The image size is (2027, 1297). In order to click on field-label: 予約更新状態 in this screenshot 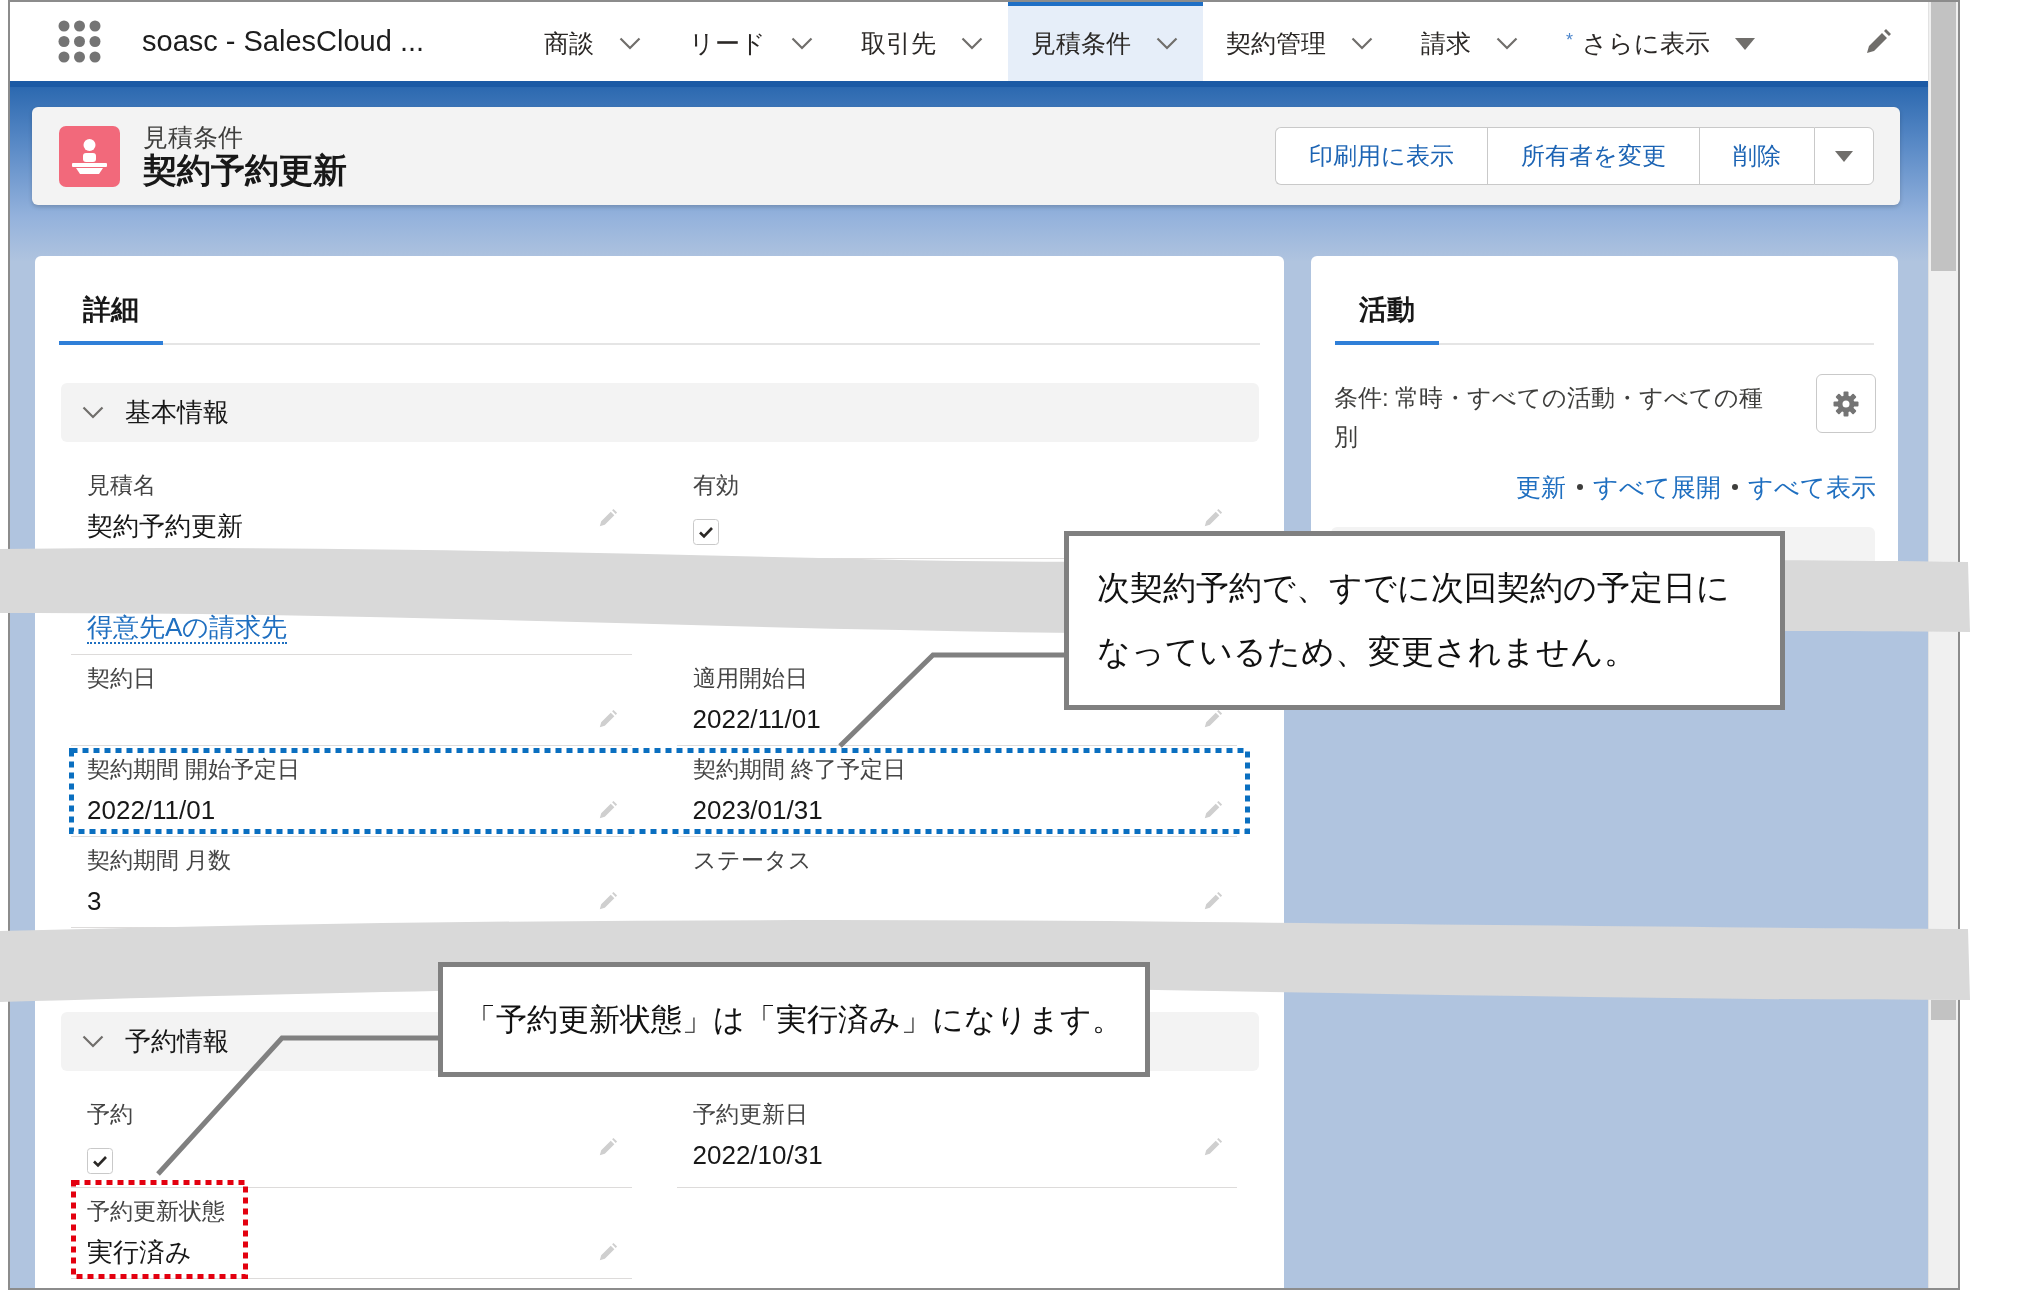, I will do `click(156, 1211)`.